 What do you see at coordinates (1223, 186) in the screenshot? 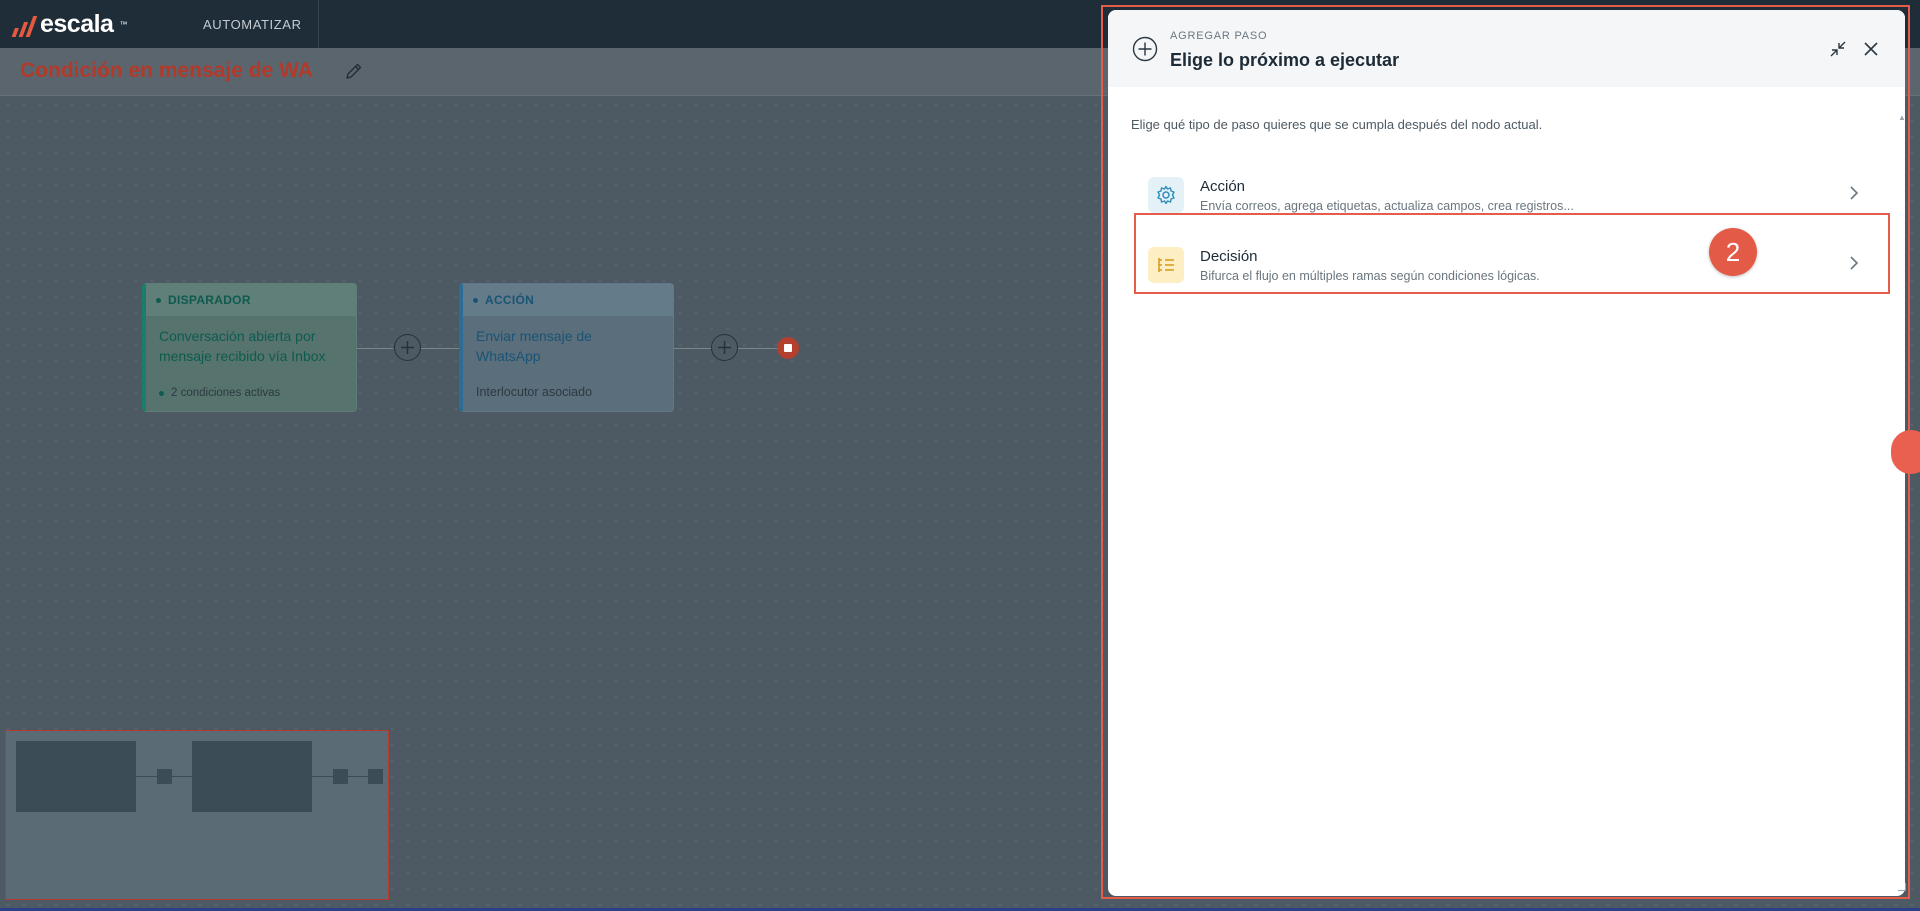
I see `option-accion-label: Acción` at bounding box center [1223, 186].